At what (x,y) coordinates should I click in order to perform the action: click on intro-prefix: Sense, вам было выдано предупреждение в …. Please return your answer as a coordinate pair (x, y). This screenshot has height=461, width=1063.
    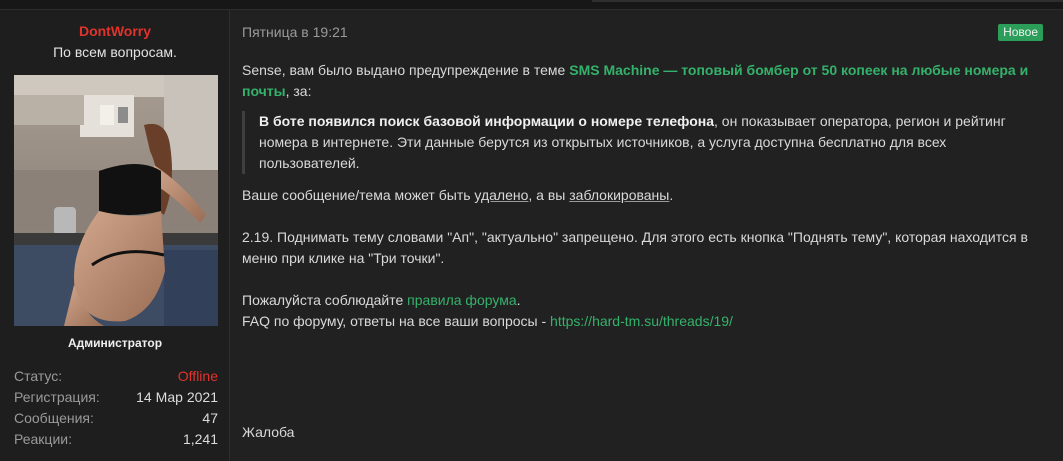
    Looking at the image, I should click on (406, 70).